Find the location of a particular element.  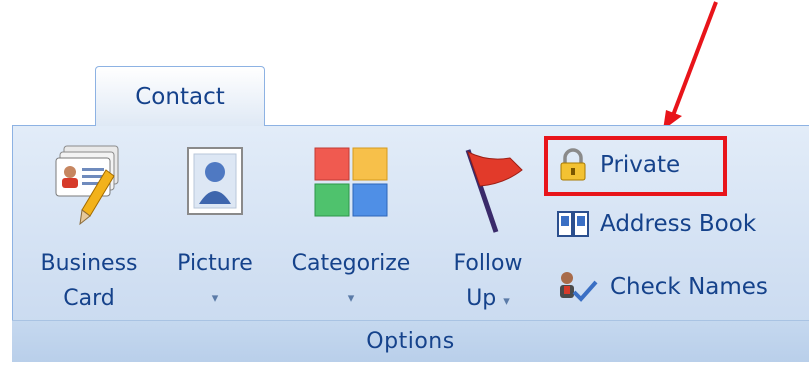

private-highlight-box is located at coordinates (635, 166).